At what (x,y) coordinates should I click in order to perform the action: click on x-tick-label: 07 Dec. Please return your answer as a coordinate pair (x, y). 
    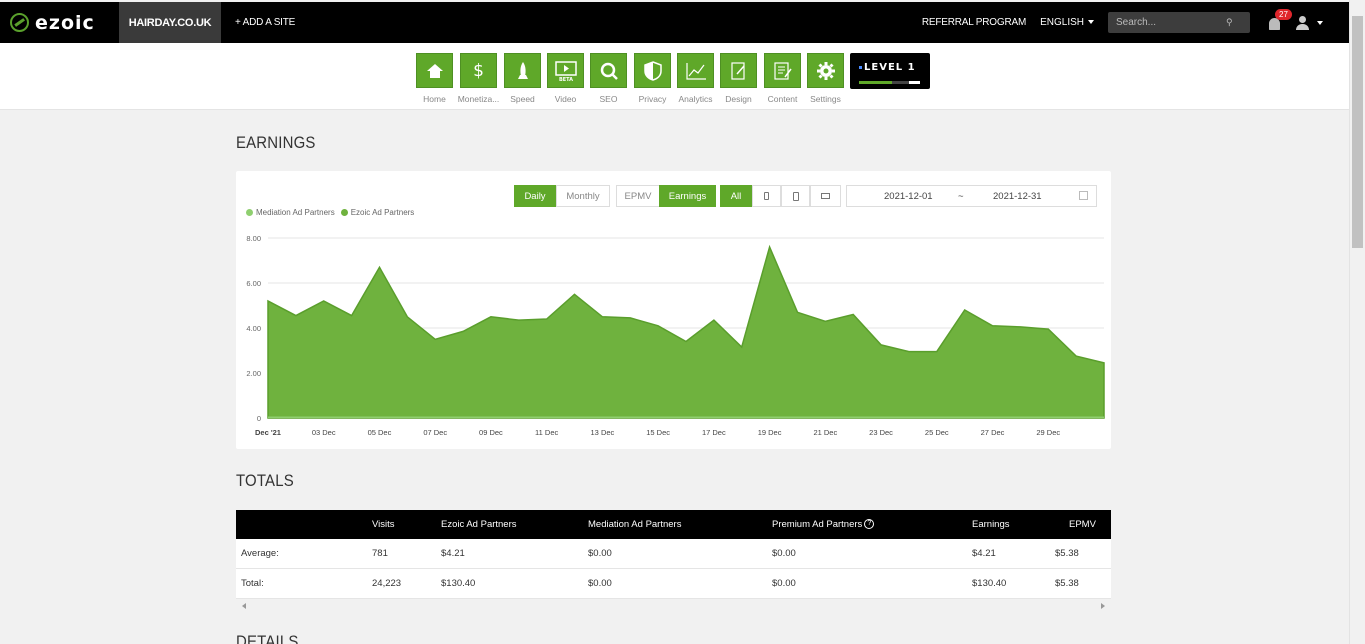
    Looking at the image, I should click on (435, 432).